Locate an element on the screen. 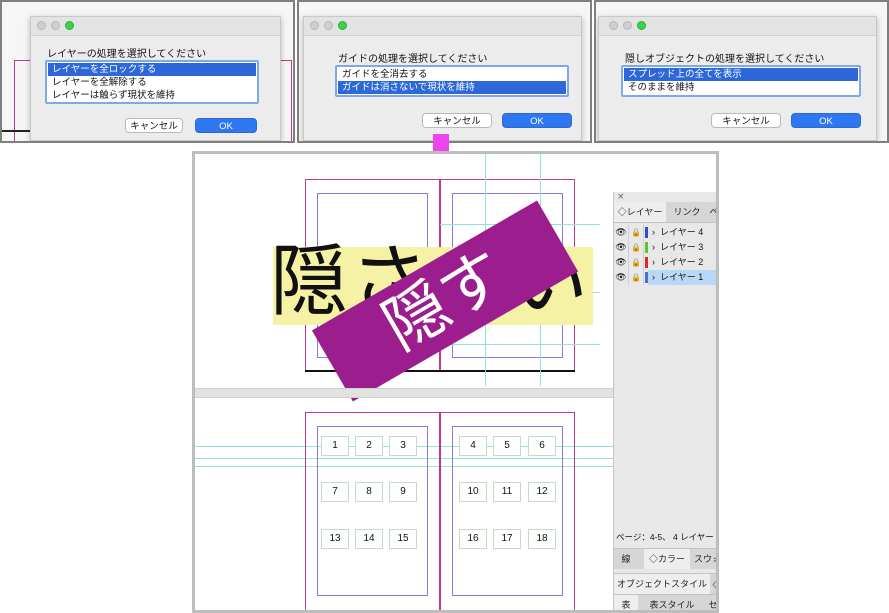  tab-swatches: スウォ is located at coordinates (705, 559).